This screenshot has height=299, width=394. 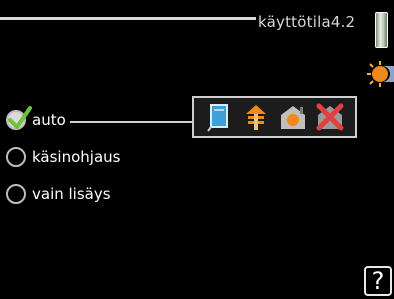 I want to click on additional-heat-icon, so click(x=255, y=117).